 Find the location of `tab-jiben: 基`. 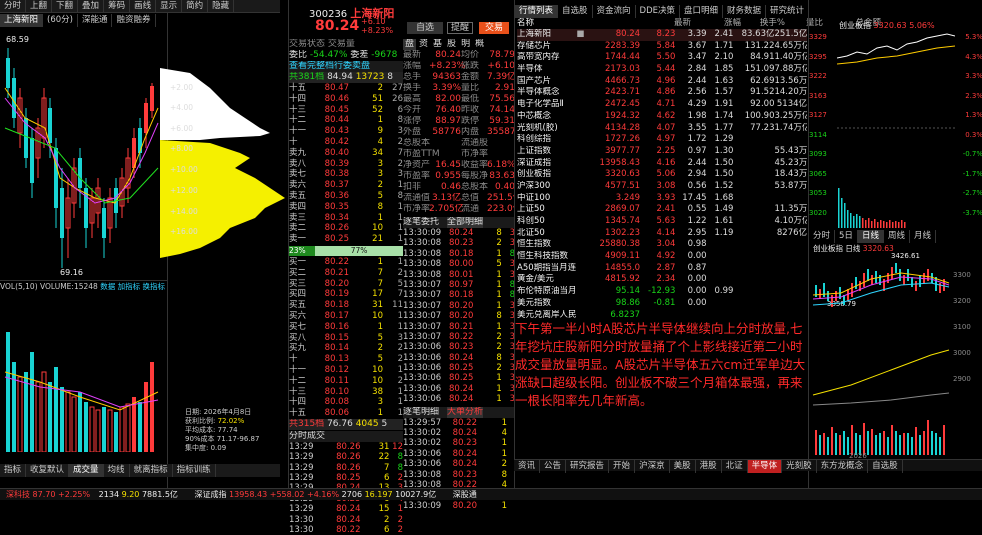

tab-jiben: 基 is located at coordinates (437, 44).